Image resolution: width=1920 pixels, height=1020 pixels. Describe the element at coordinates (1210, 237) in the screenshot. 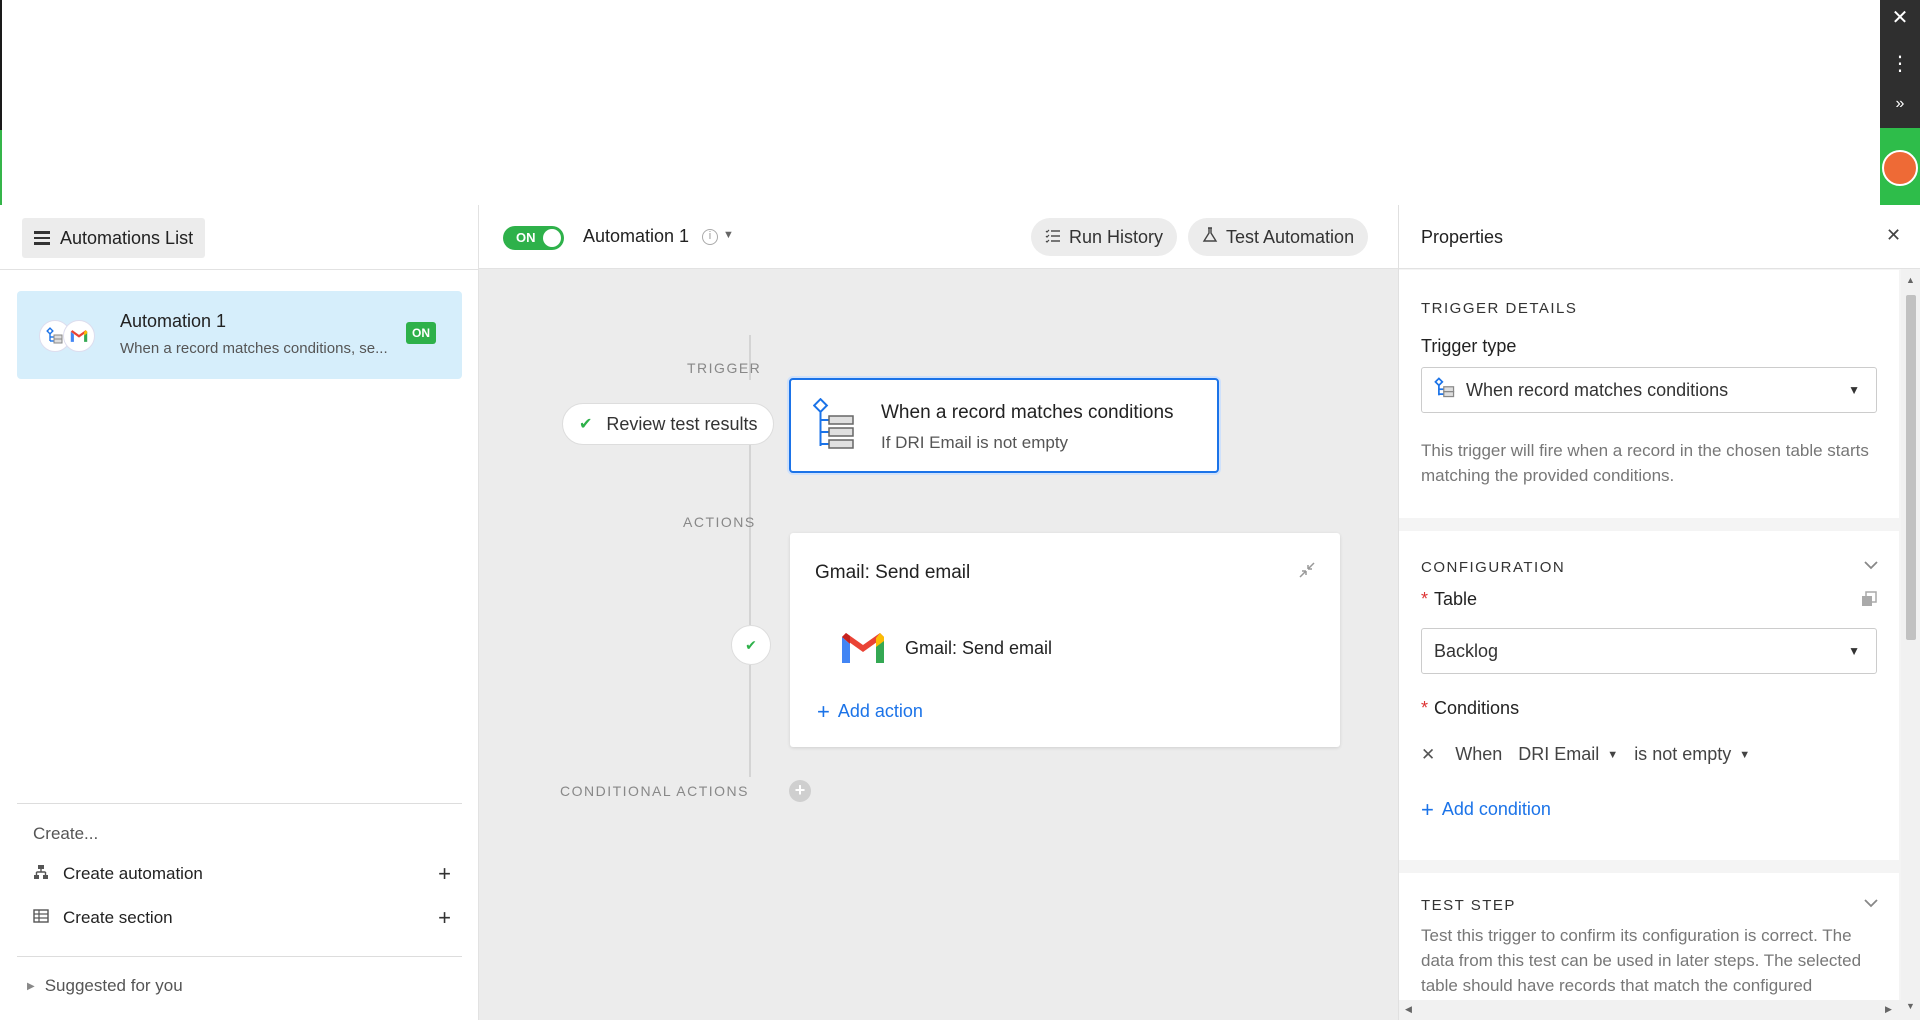

I see `flask-icon` at that location.